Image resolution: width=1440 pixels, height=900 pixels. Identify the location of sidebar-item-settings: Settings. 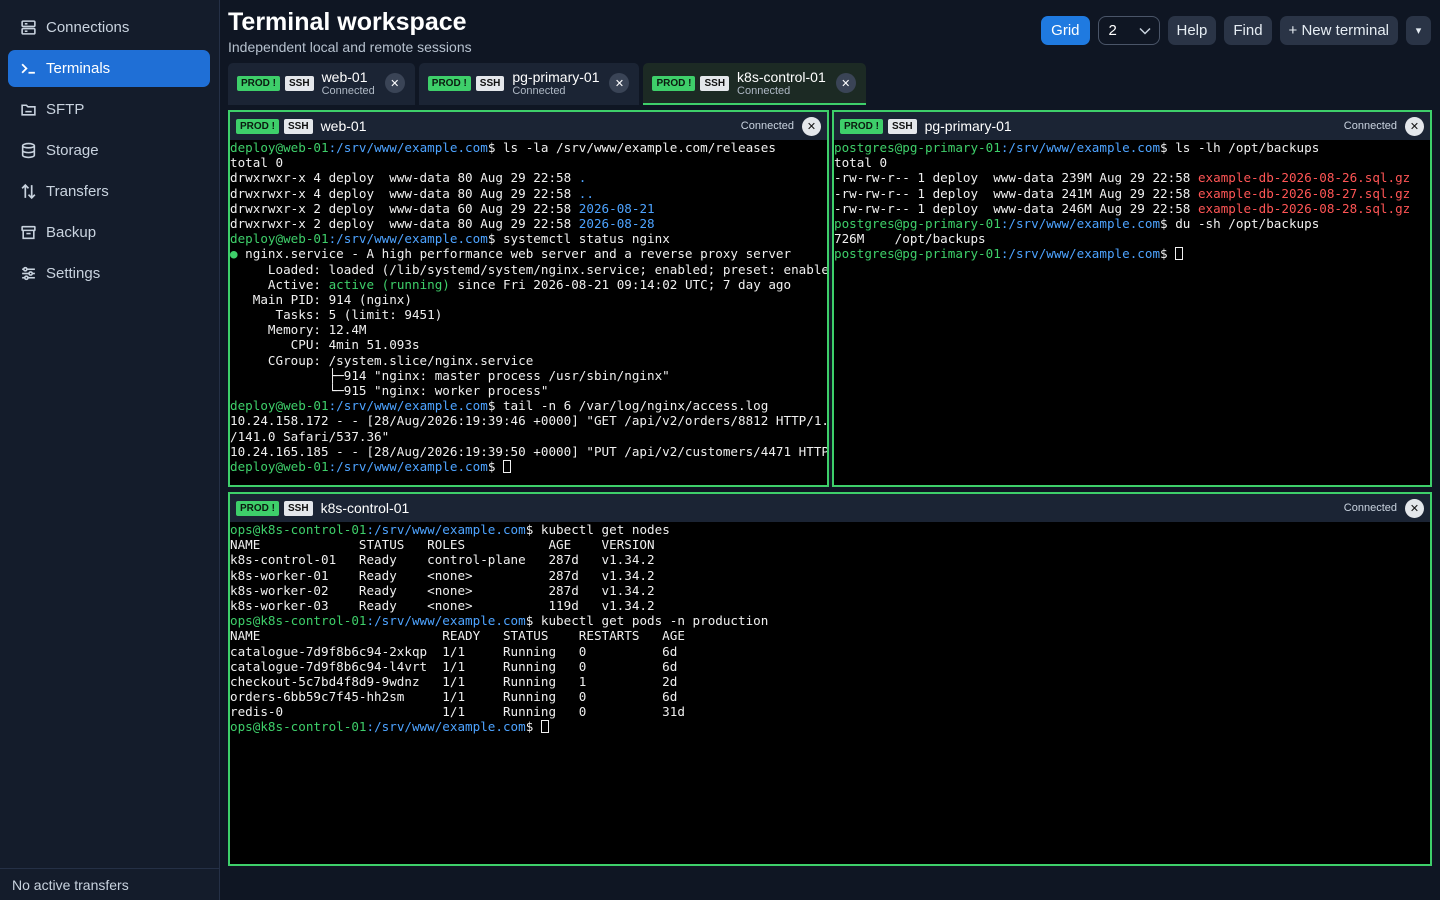
(109, 273).